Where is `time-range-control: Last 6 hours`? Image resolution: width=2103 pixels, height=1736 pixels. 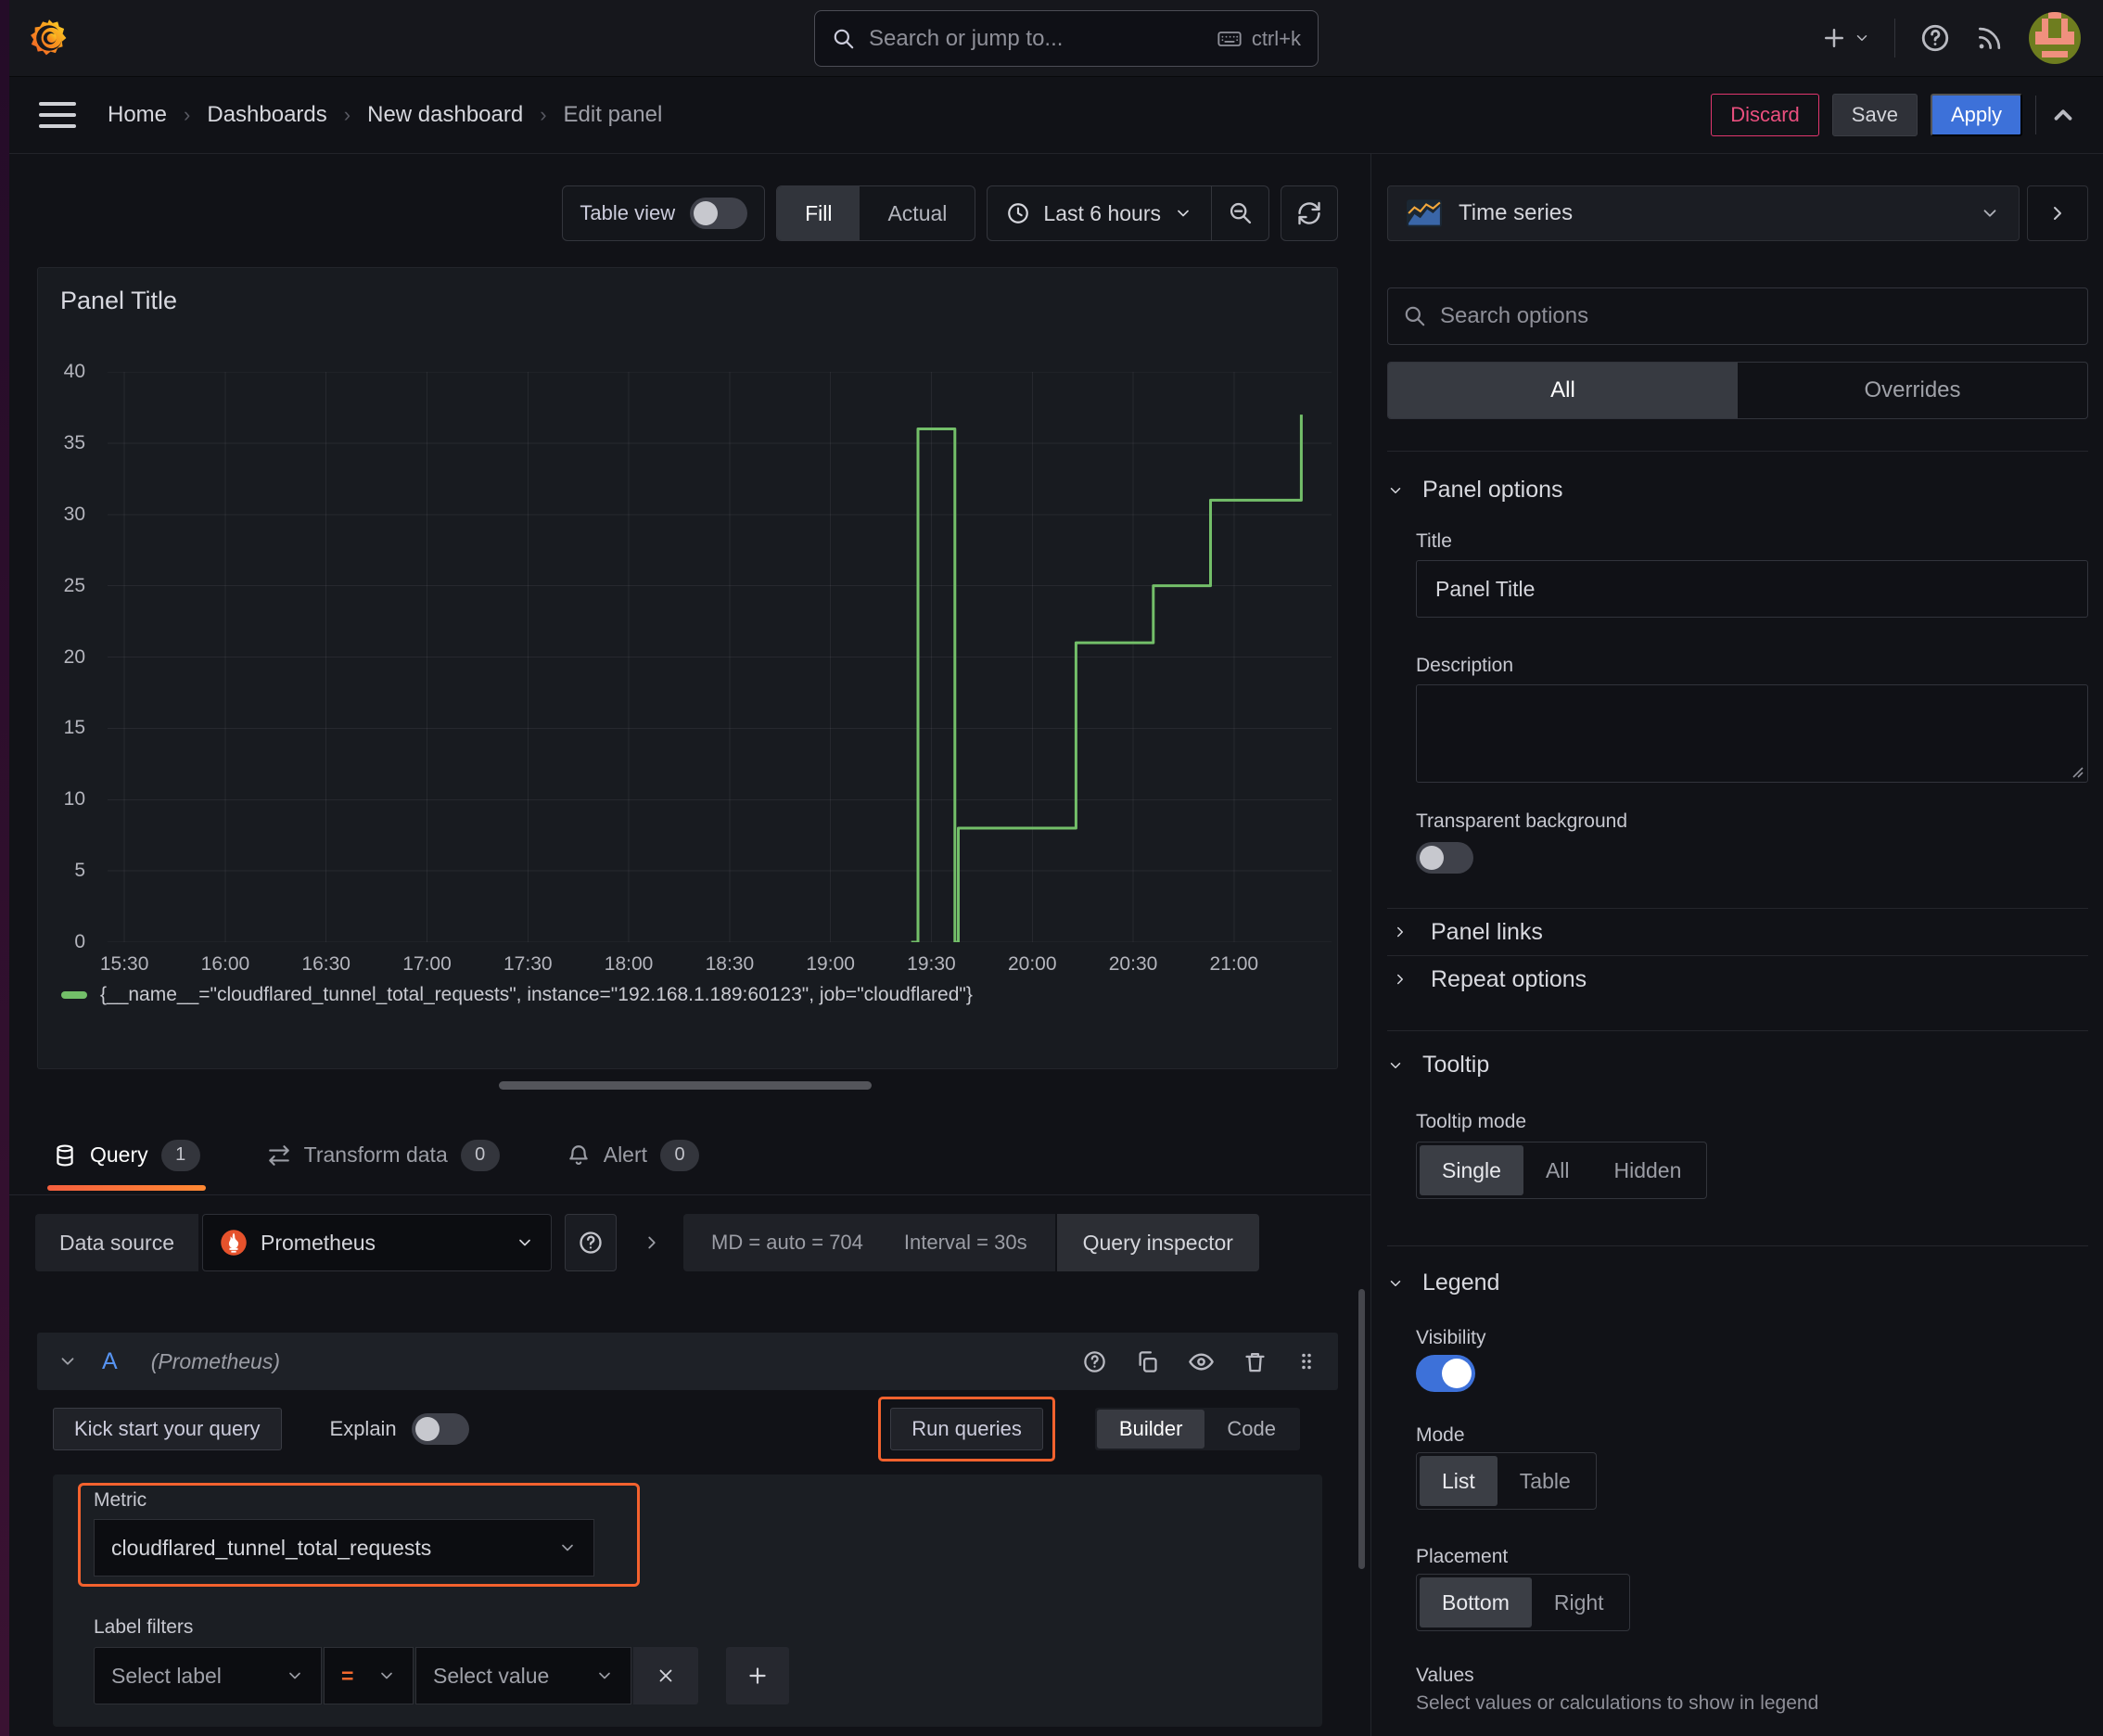
time-range-control: Last 6 hours is located at coordinates (1128, 213).